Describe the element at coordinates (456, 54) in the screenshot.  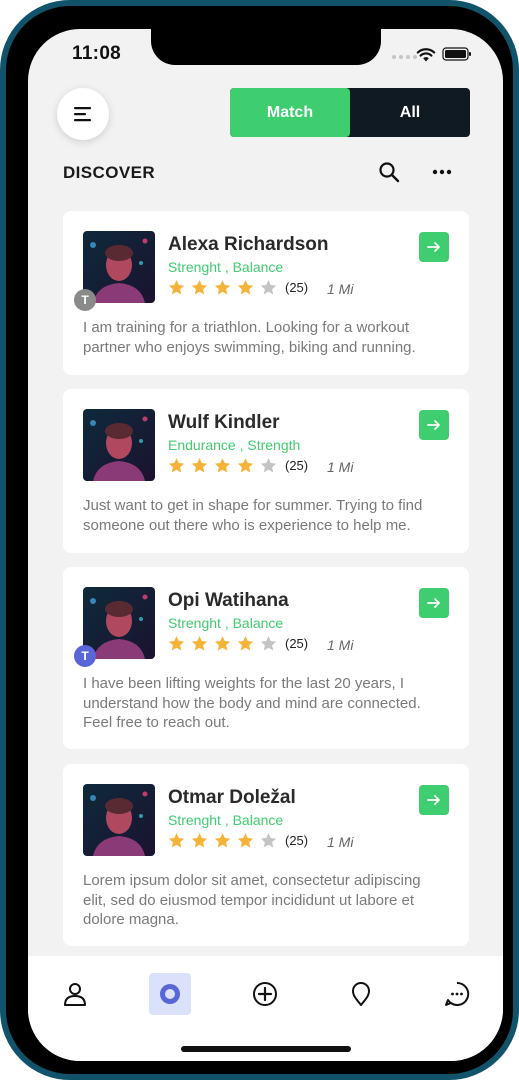
I see `battery-icon` at that location.